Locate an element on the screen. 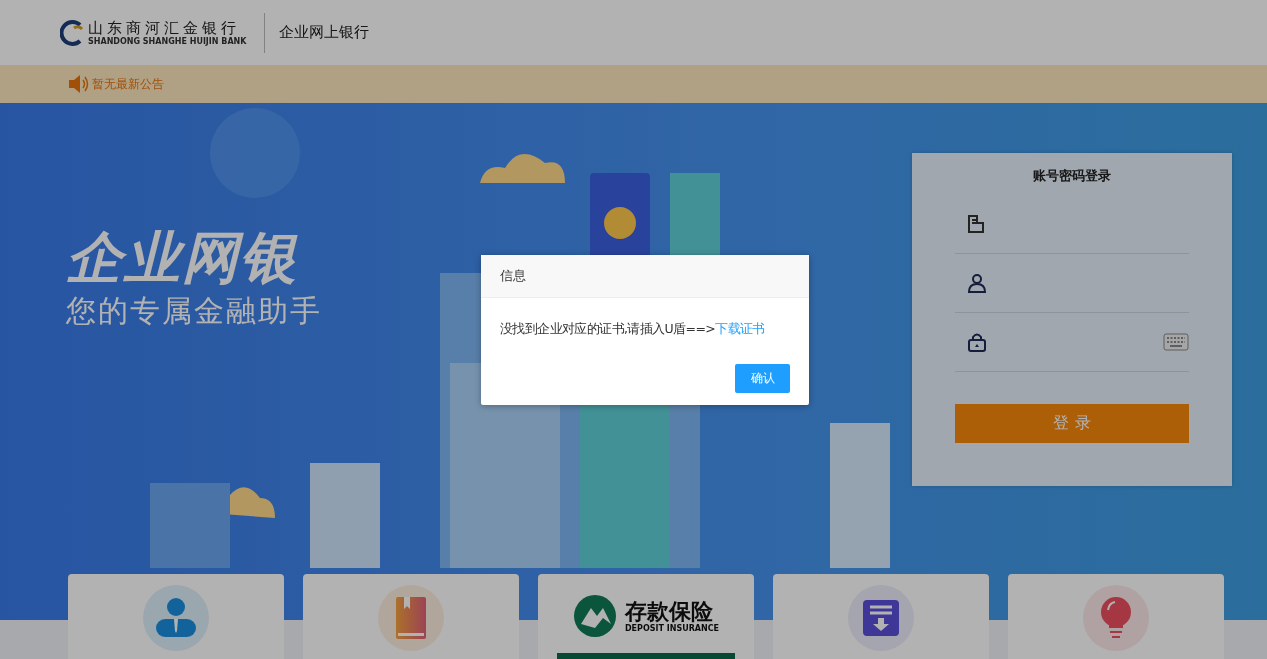 The height and width of the screenshot is (659, 1267). download-document-icon is located at coordinates (881, 618).